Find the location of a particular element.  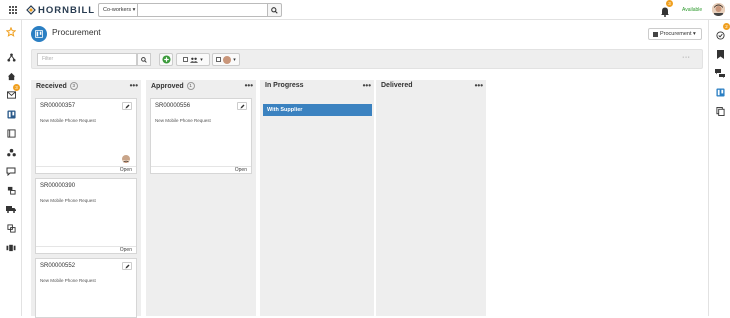

org-icon is located at coordinates (11, 247).